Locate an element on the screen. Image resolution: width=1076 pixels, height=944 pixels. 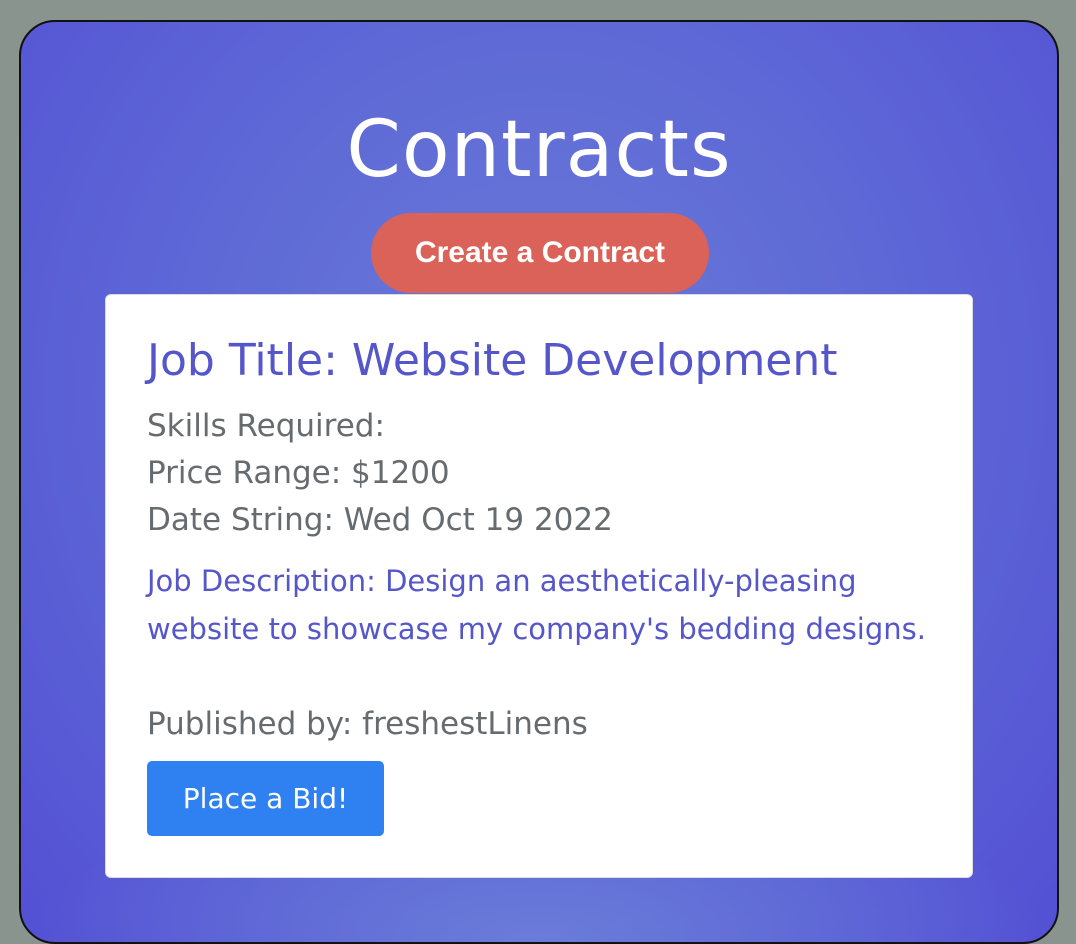
page-title: Contracts is located at coordinates (539, 150).